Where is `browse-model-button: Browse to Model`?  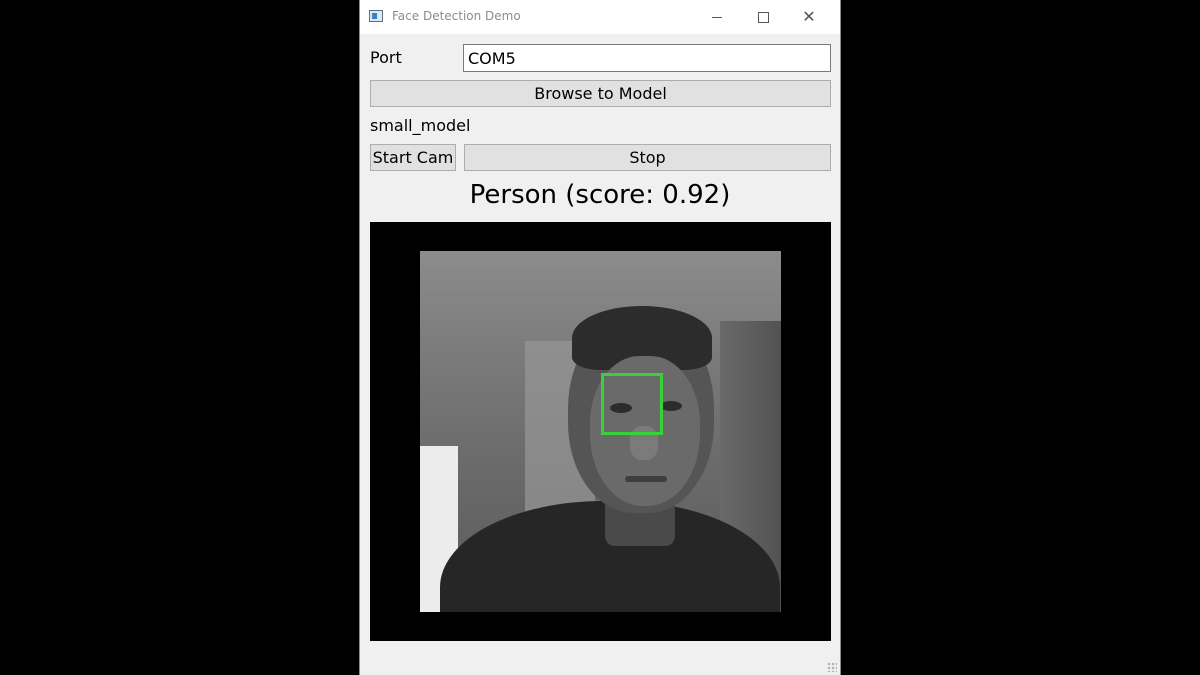
browse-model-button: Browse to Model is located at coordinates (600, 93).